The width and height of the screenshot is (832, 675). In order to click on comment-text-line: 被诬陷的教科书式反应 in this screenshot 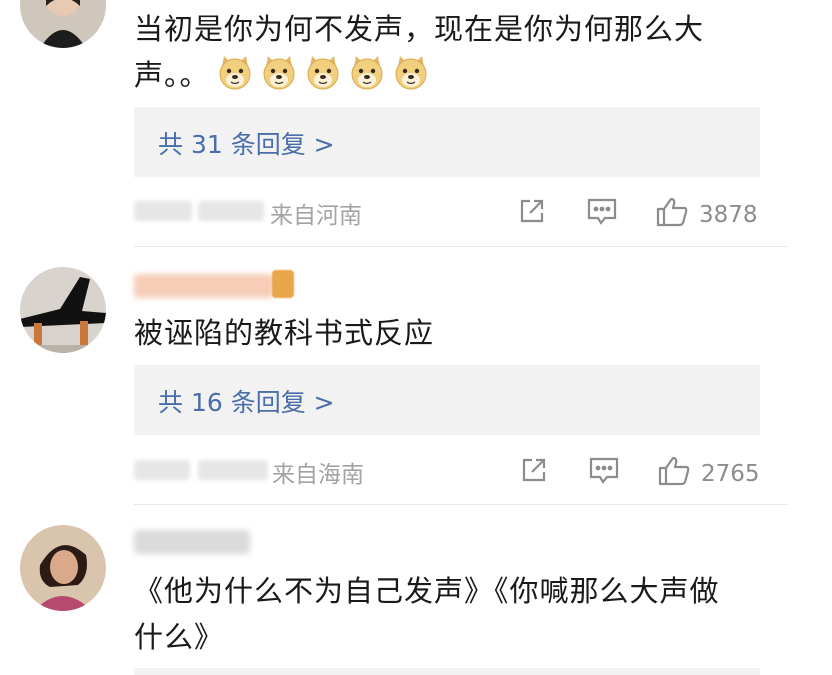, I will do `click(284, 333)`.